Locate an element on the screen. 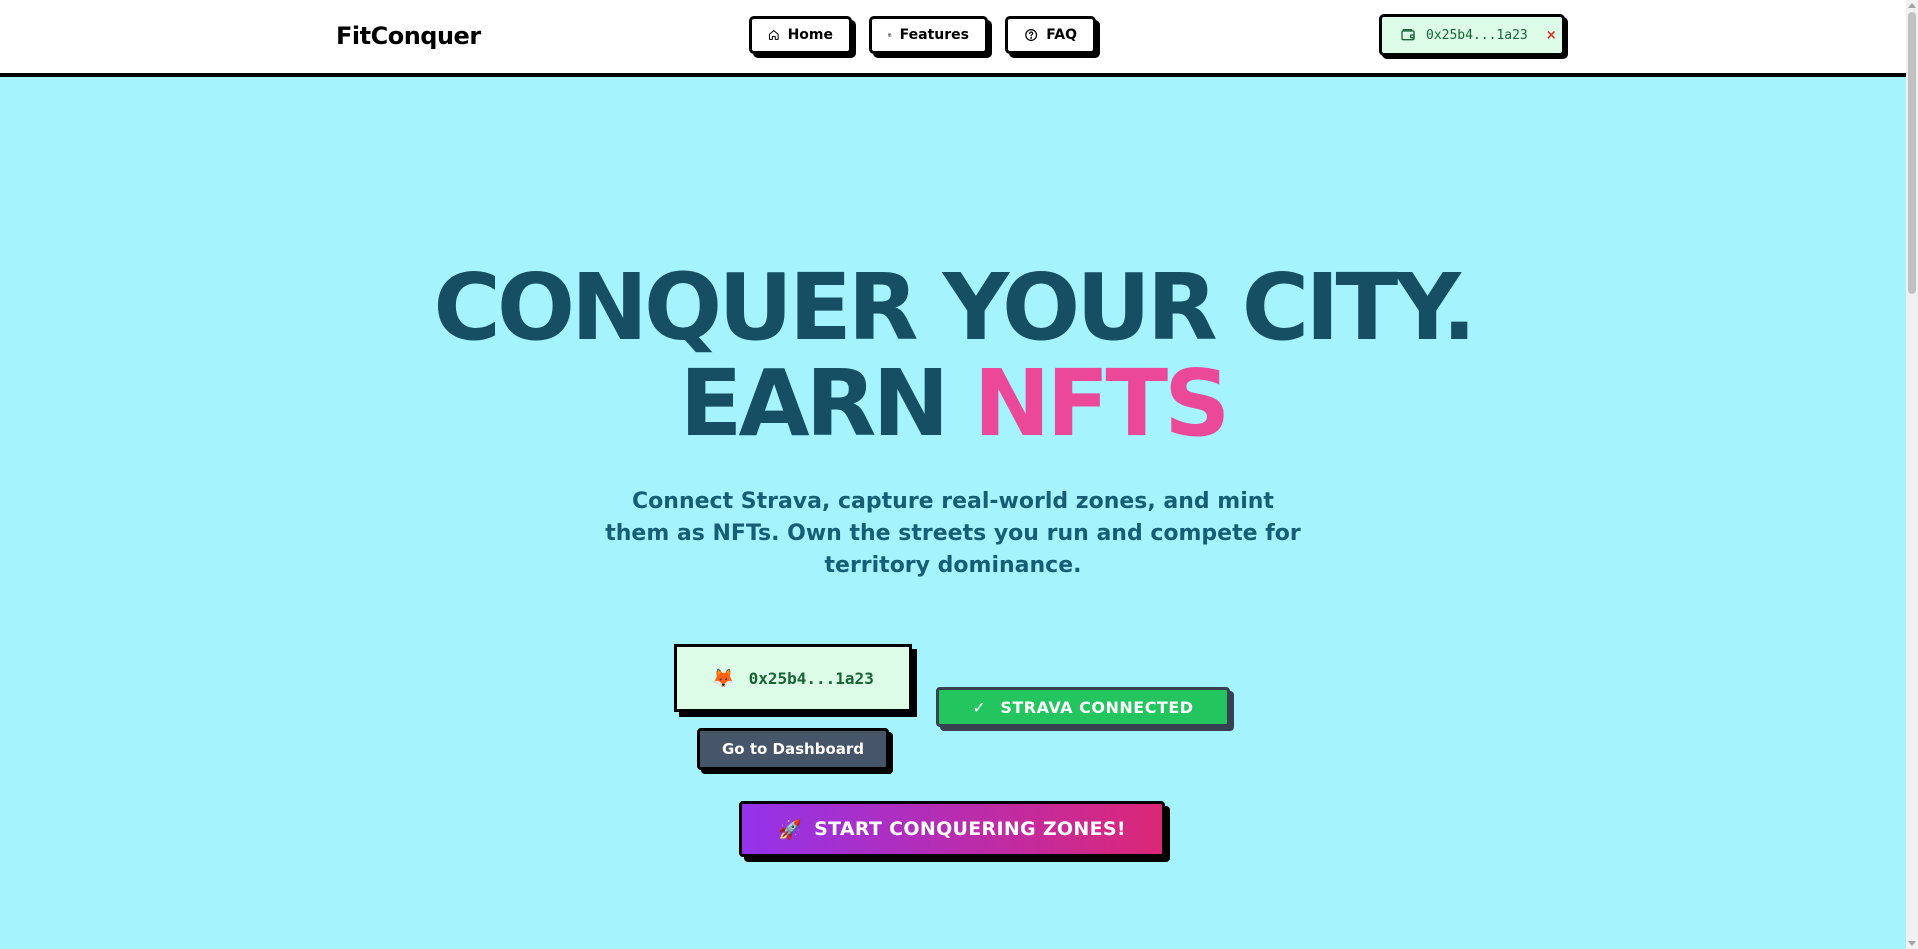 The width and height of the screenshot is (1918, 949). question-icon is located at coordinates (1031, 35).